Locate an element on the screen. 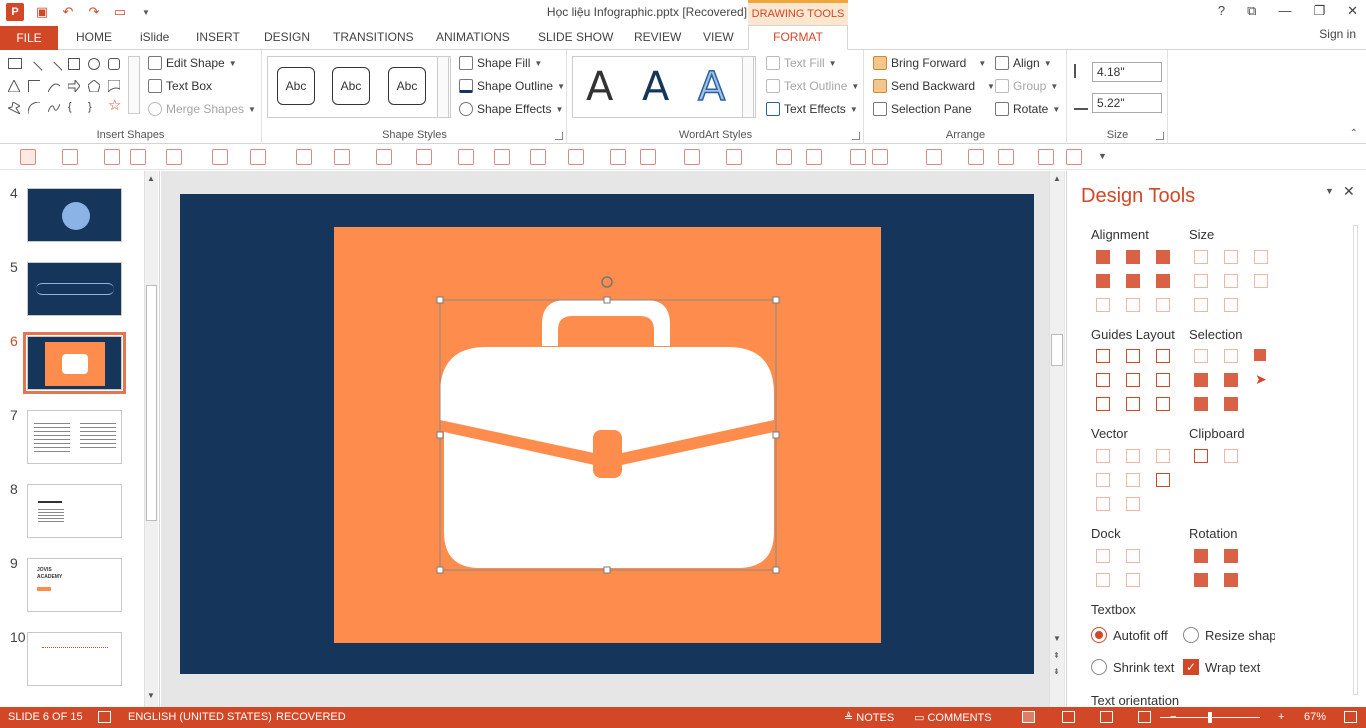 This screenshot has width=1366, height=728. dock-bottom-icon is located at coordinates (1133, 580).